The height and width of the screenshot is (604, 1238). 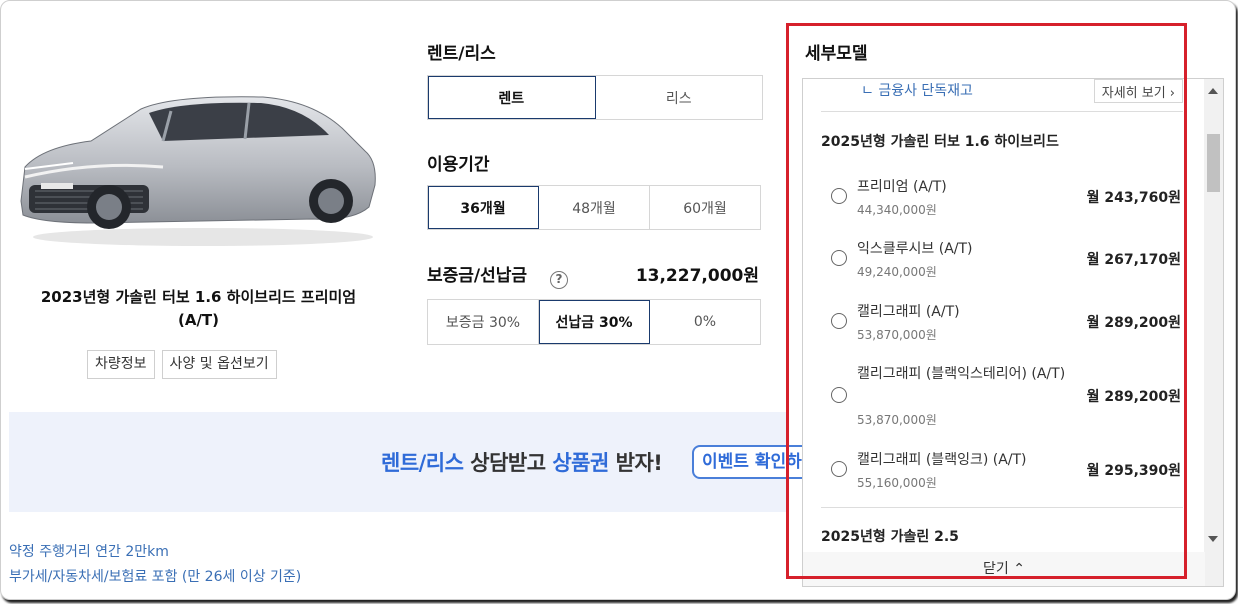 What do you see at coordinates (942, 460) in the screenshot?
I see `item-name: 캘리그래피 (블랙잉크) (A/T)` at bounding box center [942, 460].